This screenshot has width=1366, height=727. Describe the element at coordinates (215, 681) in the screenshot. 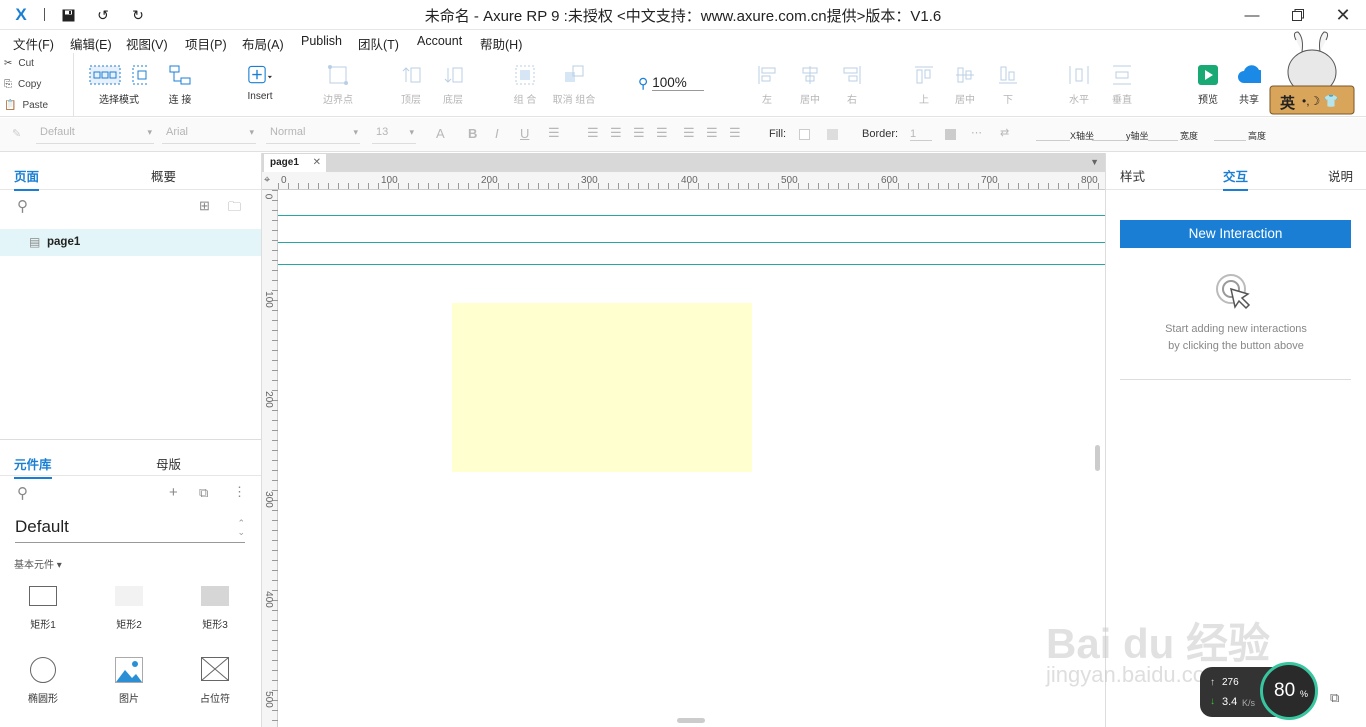

I see `widget-placeholder: 占位符` at that location.